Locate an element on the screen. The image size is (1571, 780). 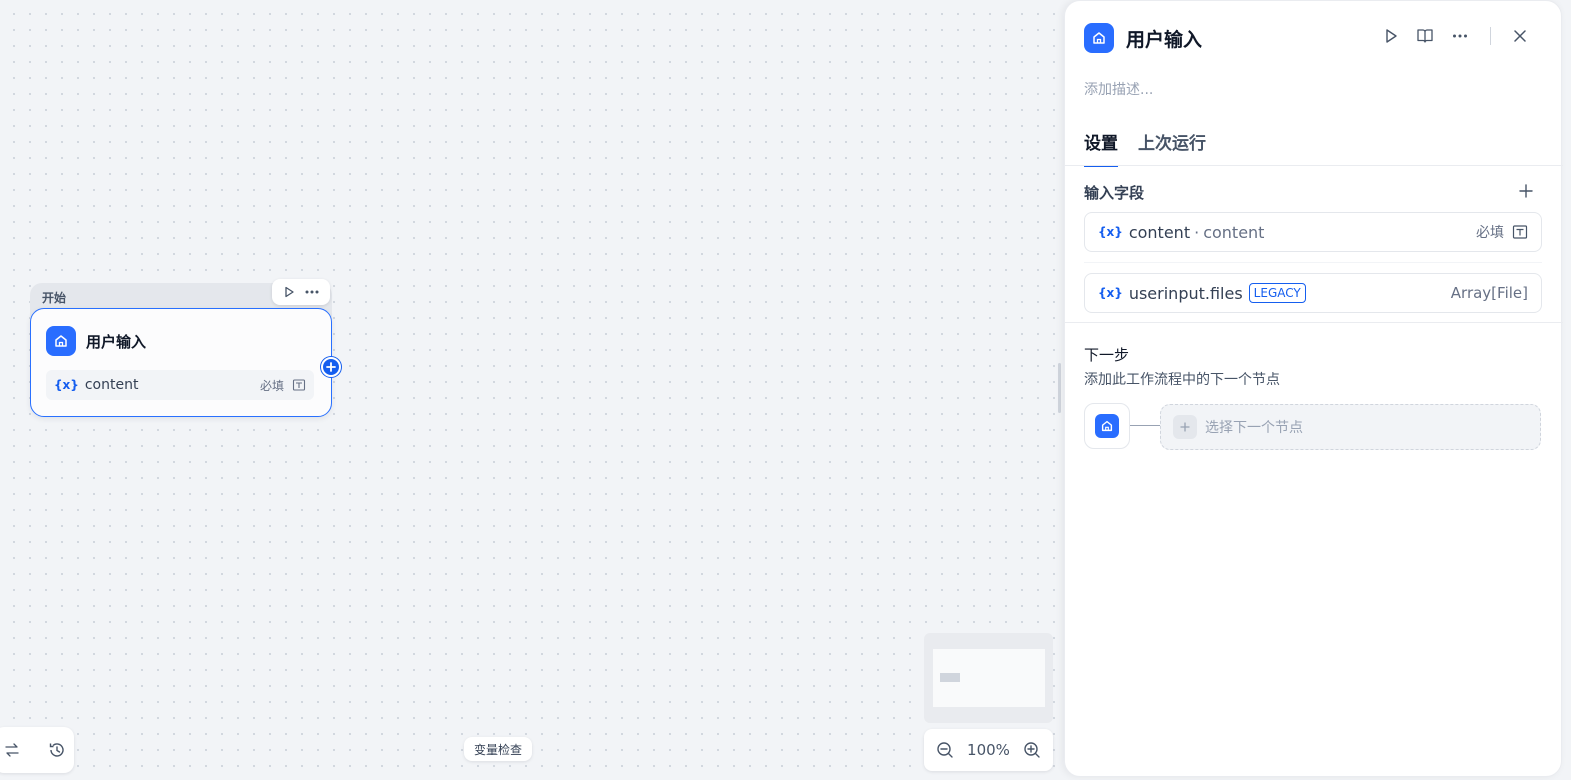
node-run-button is located at coordinates (289, 292).